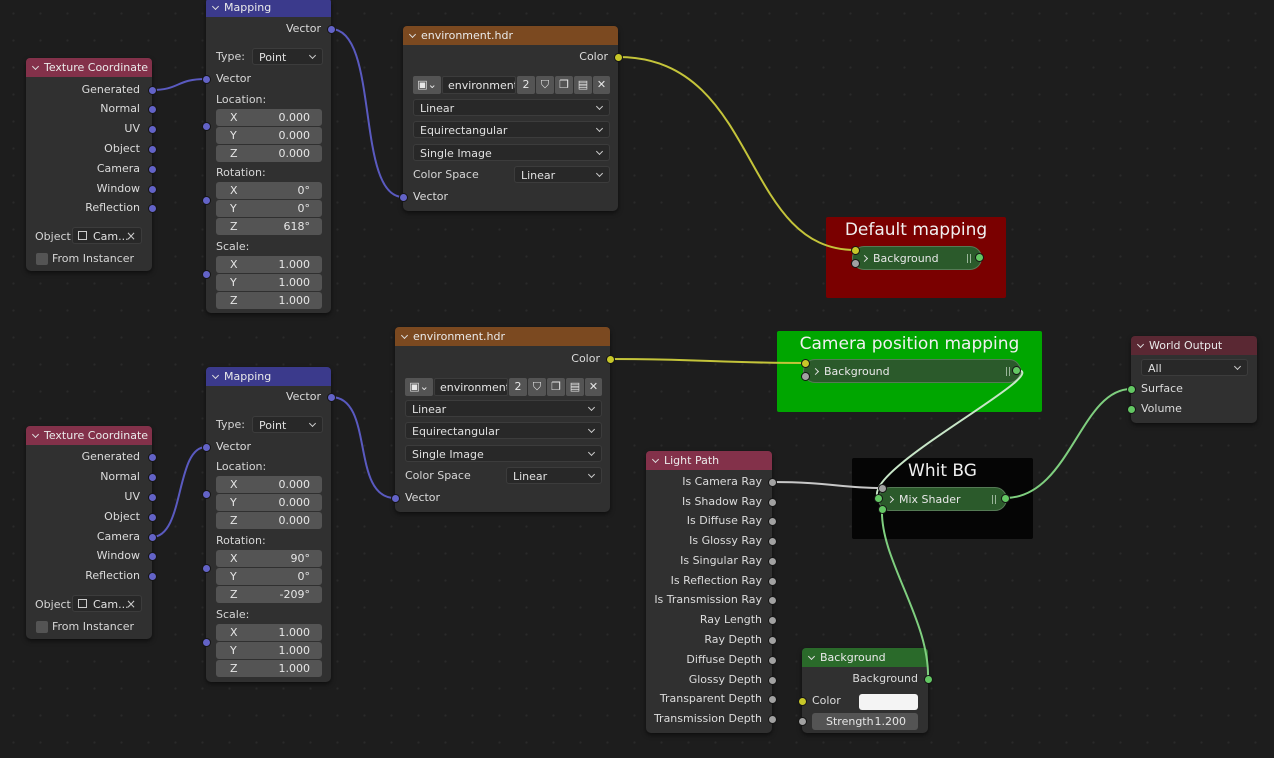 The height and width of the screenshot is (758, 1274). I want to click on socket-diffuse-depth-out, so click(772, 660).